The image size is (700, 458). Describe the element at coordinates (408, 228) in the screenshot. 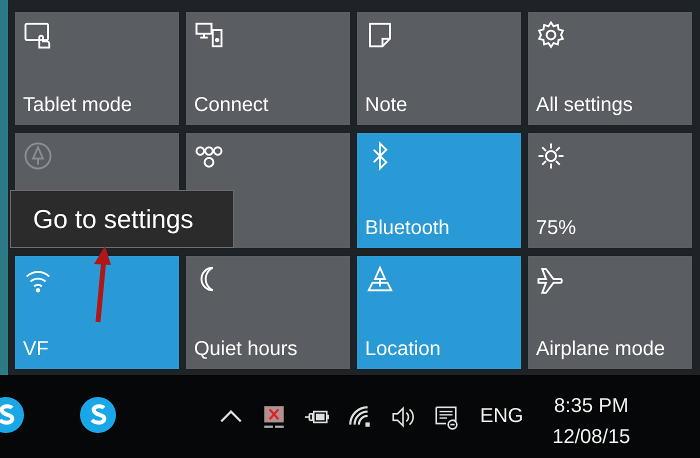

I see `tile-label: Bluetooth` at that location.